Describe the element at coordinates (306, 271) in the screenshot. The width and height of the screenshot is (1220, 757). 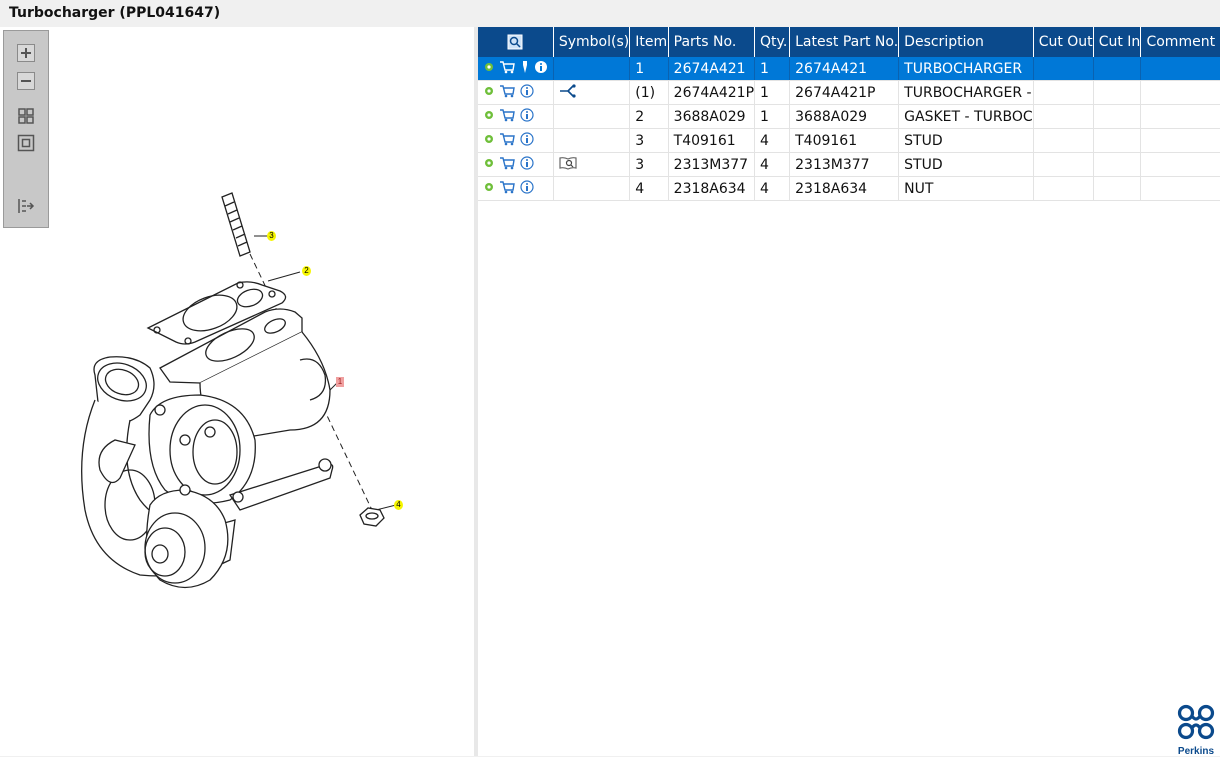
I see `callout-2: 2` at that location.